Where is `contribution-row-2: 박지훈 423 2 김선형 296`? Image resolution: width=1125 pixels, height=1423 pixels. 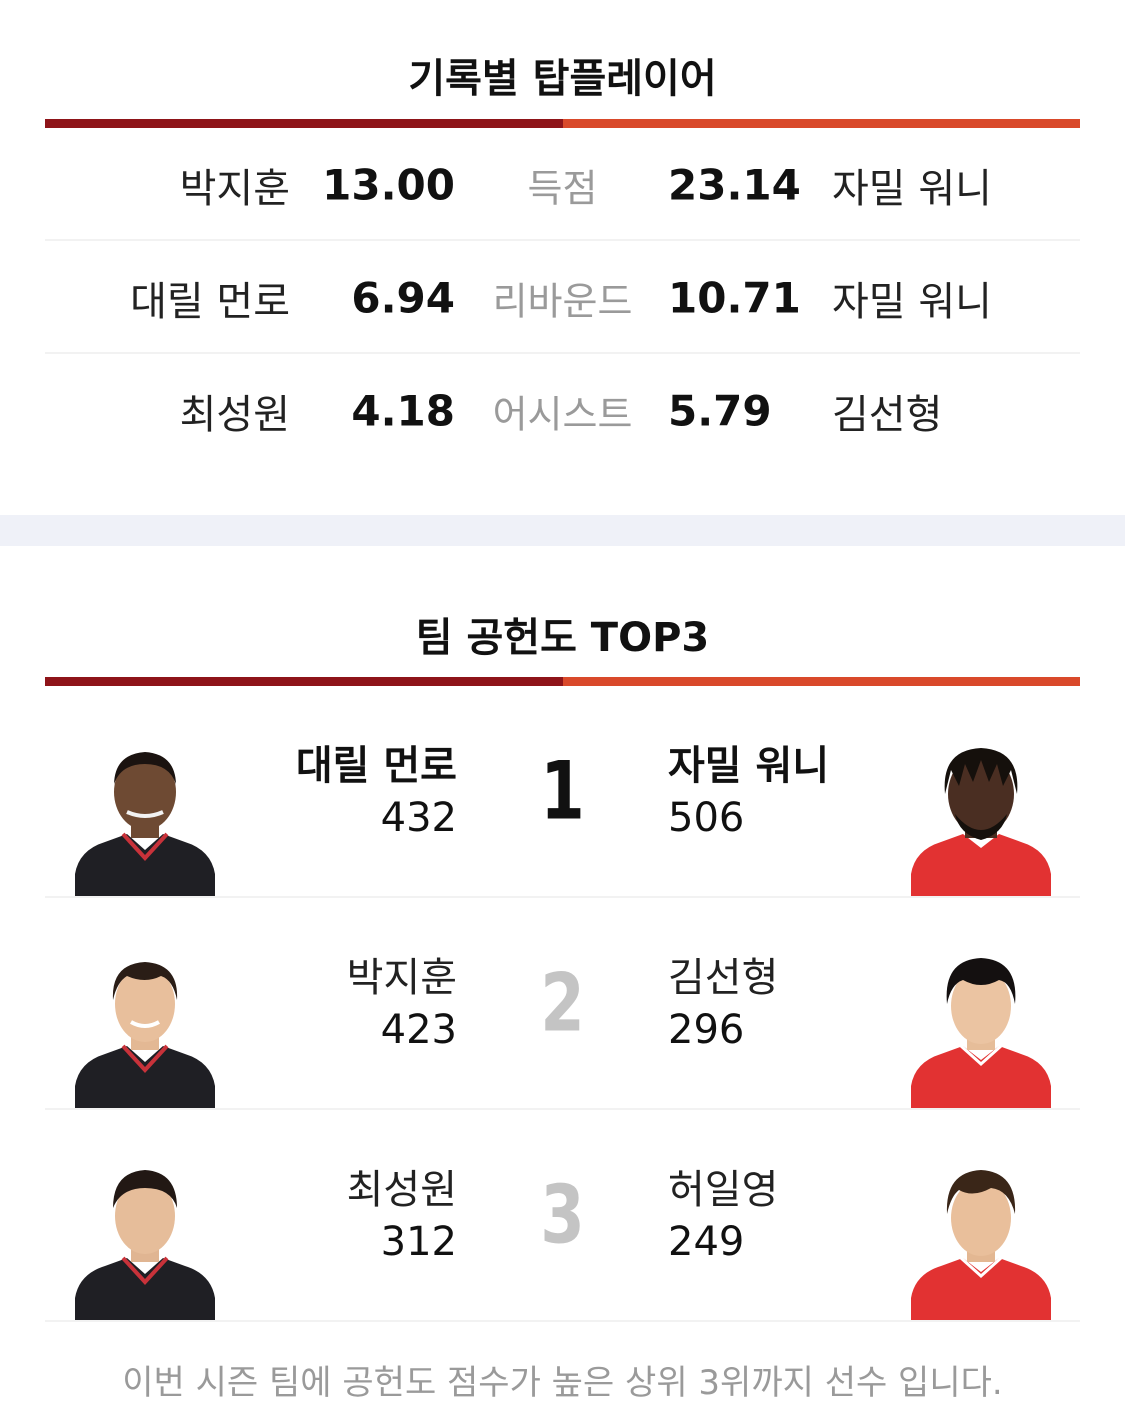
contribution-row-2: 박지훈 423 2 김선형 296 is located at coordinates (562, 1004).